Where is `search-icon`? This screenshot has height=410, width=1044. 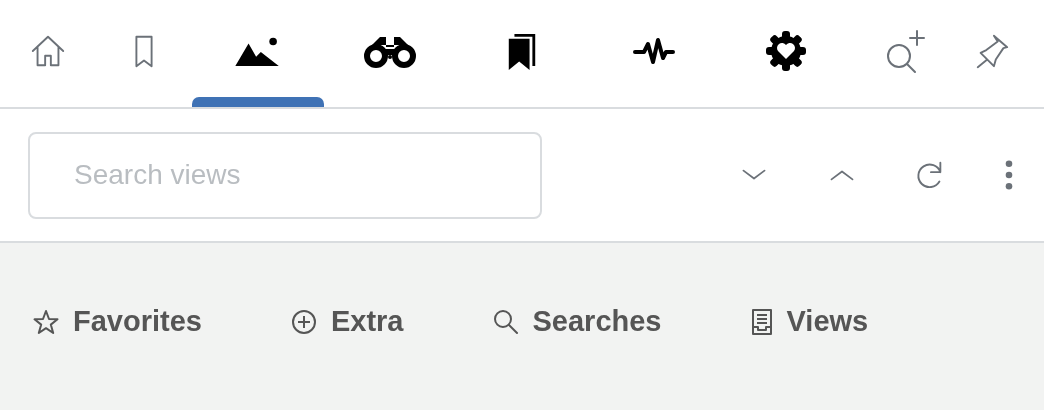
search-icon is located at coordinates (505, 321).